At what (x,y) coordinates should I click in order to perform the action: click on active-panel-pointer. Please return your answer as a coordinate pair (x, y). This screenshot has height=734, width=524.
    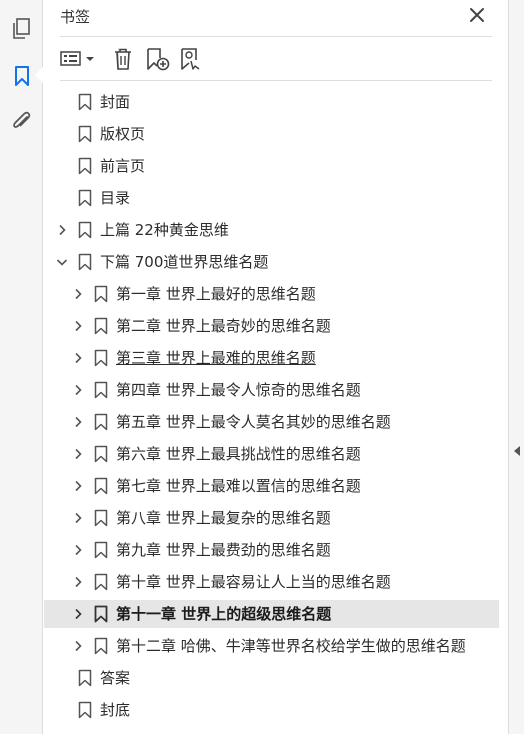
    Looking at the image, I should click on (39, 75).